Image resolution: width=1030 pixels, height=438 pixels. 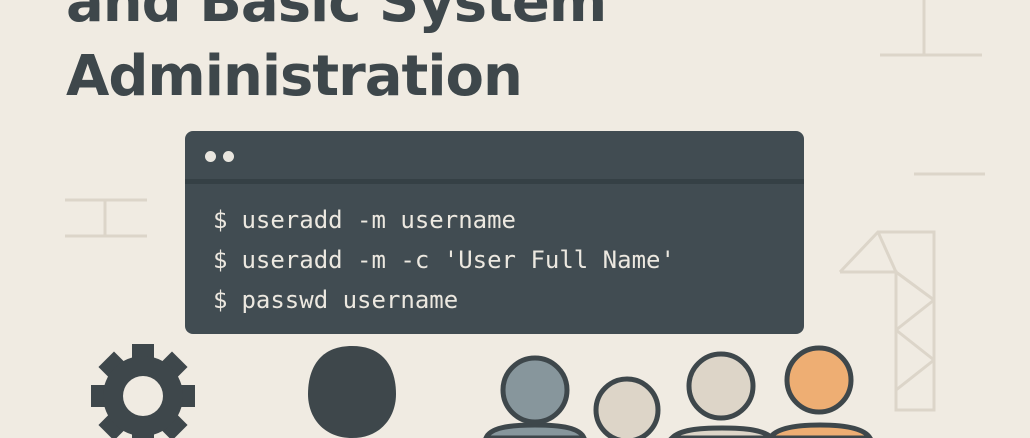 I want to click on user-light-2-icon, so click(x=722, y=394).